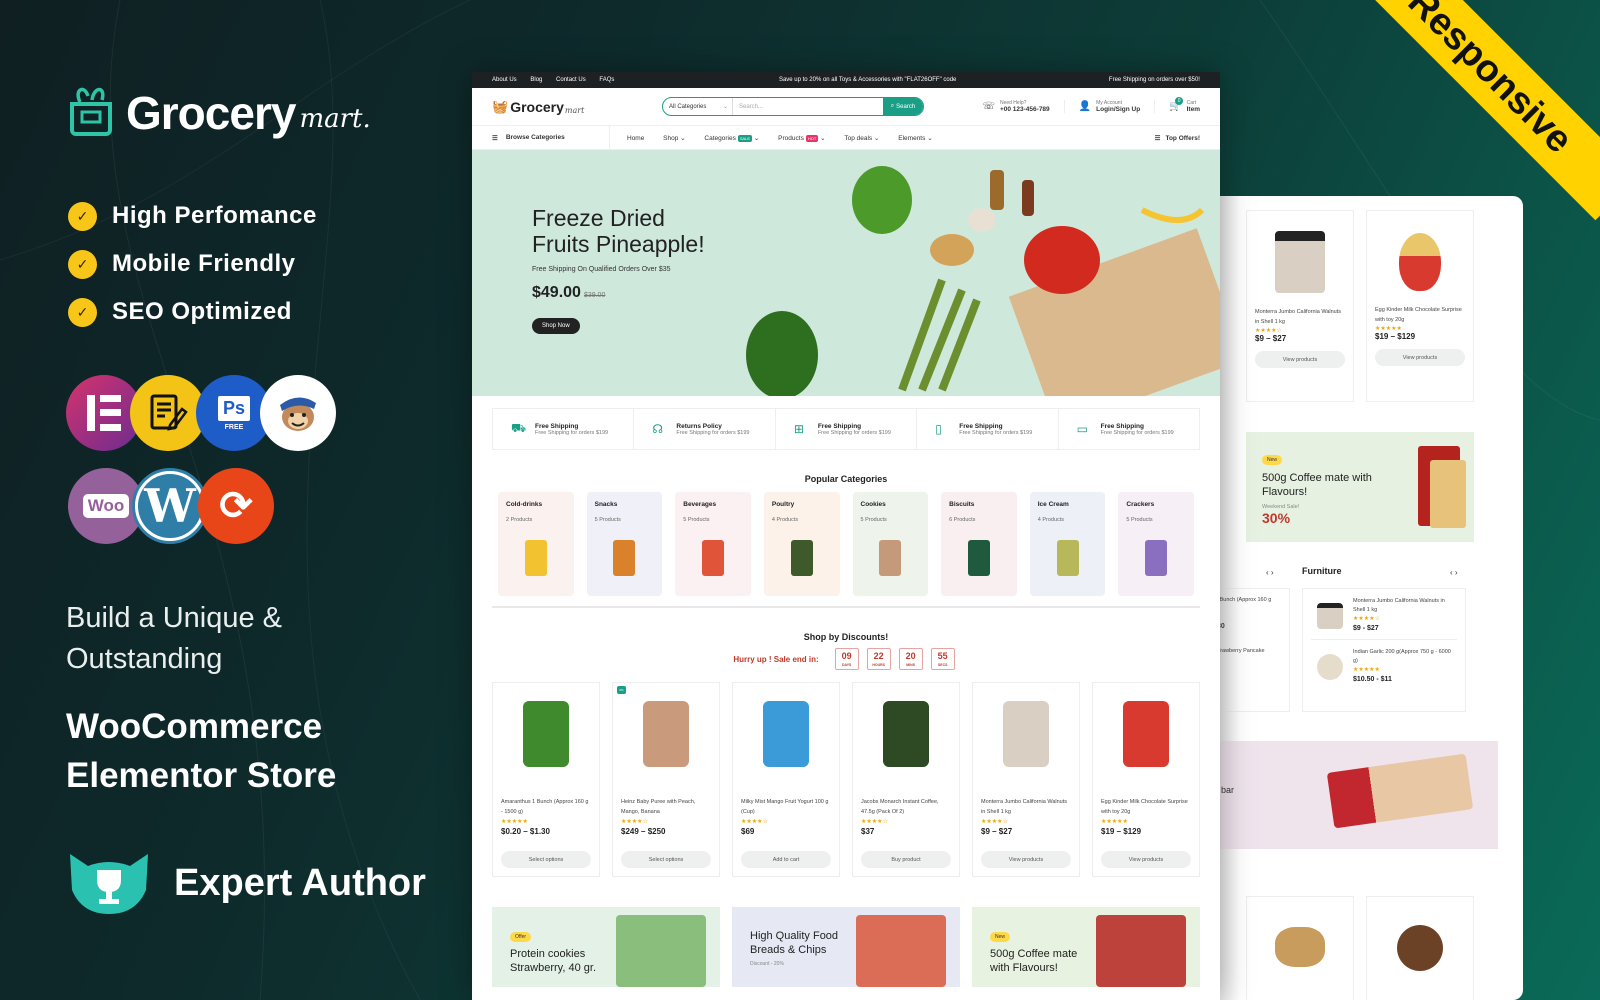  What do you see at coordinates (606, 947) in the screenshot?
I see `promo-banner: Offer Protein cookies Strawberry, 40 gr.` at bounding box center [606, 947].